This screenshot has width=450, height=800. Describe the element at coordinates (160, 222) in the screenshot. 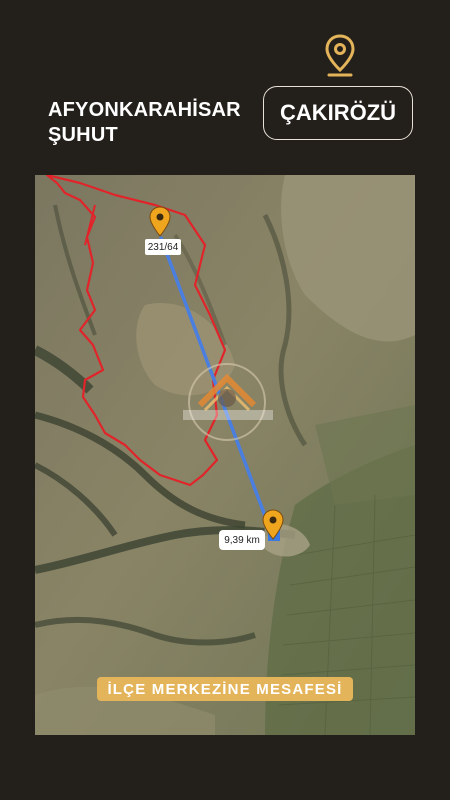

I see `parcel-pin-icon` at that location.